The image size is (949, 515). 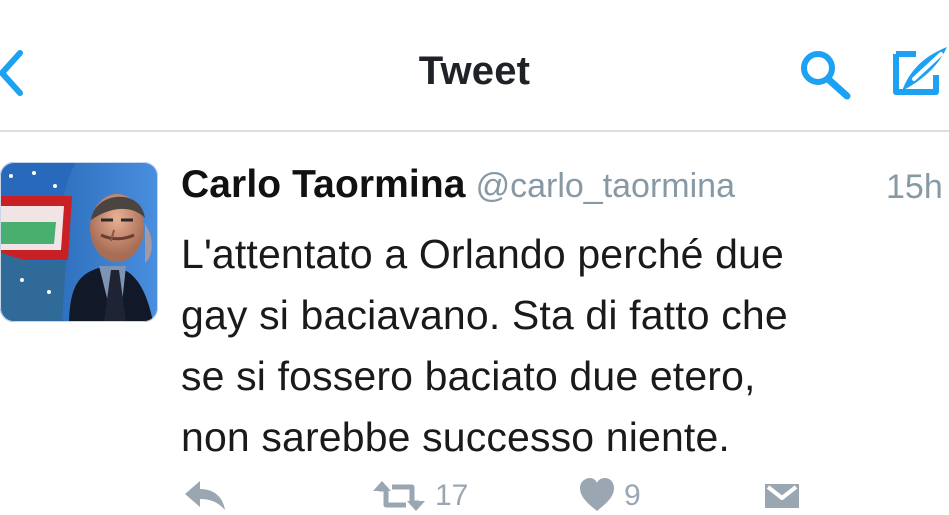 I want to click on reply-button, so click(x=205, y=496).